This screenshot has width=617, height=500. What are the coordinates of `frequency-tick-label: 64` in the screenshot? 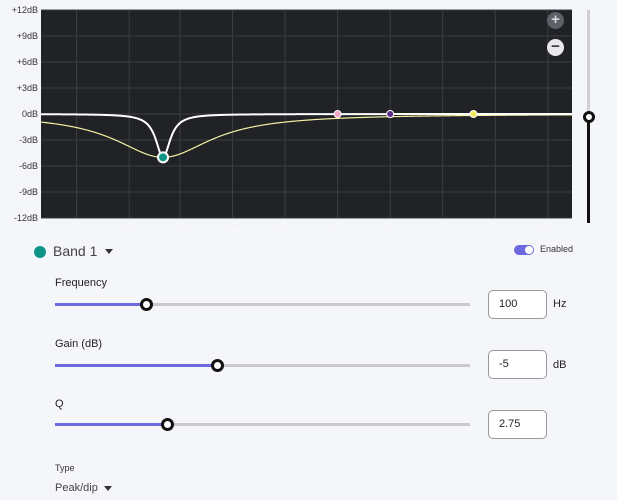 It's located at (129, 224).